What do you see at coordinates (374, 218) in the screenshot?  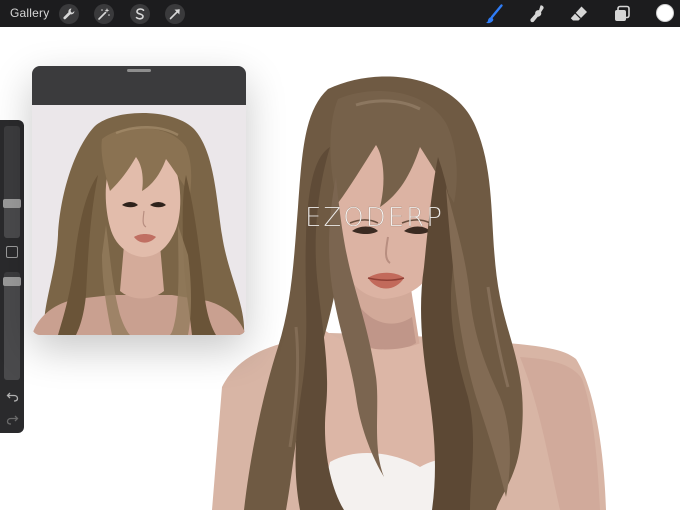 I see `watermark-text: EZODERP` at bounding box center [374, 218].